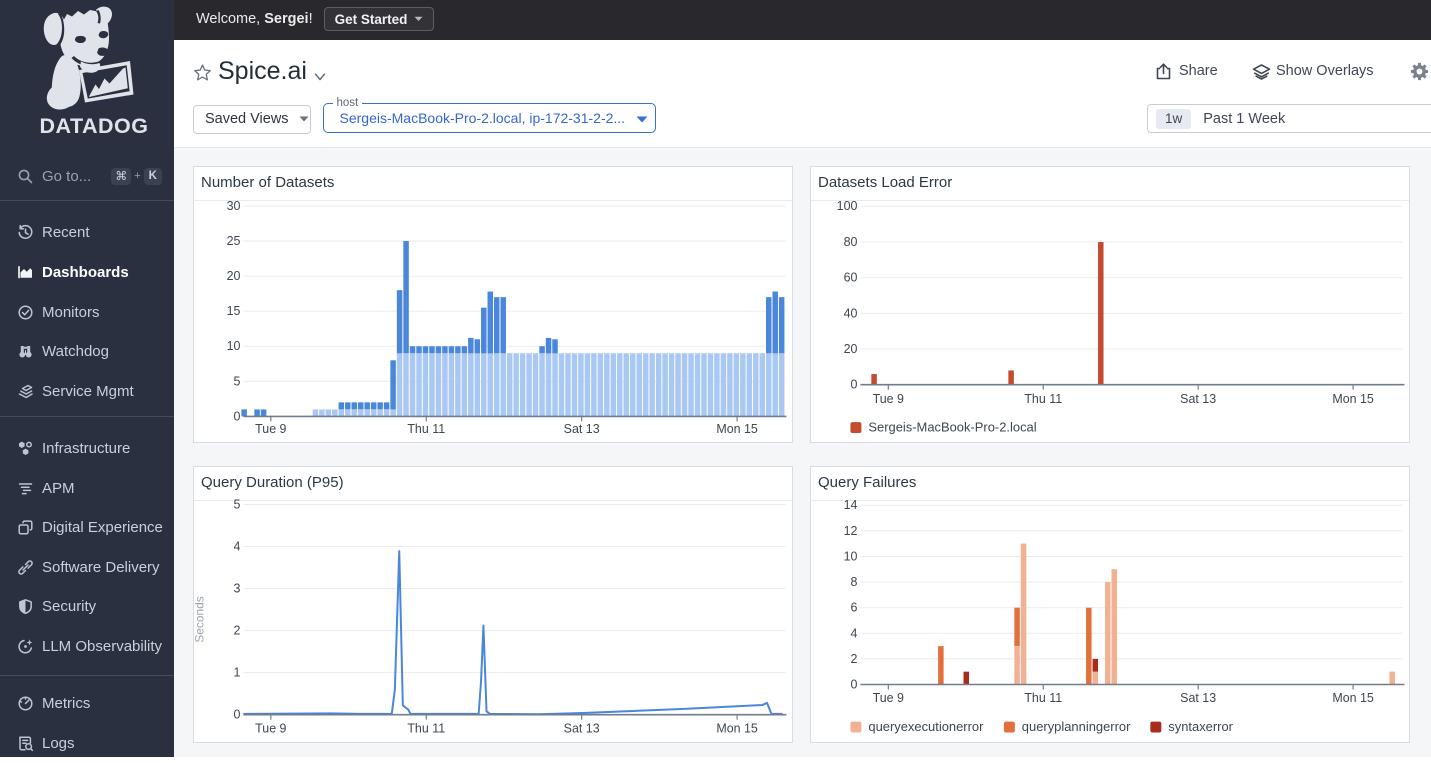  What do you see at coordinates (851, 505) in the screenshot?
I see `svg-text: 14` at bounding box center [851, 505].